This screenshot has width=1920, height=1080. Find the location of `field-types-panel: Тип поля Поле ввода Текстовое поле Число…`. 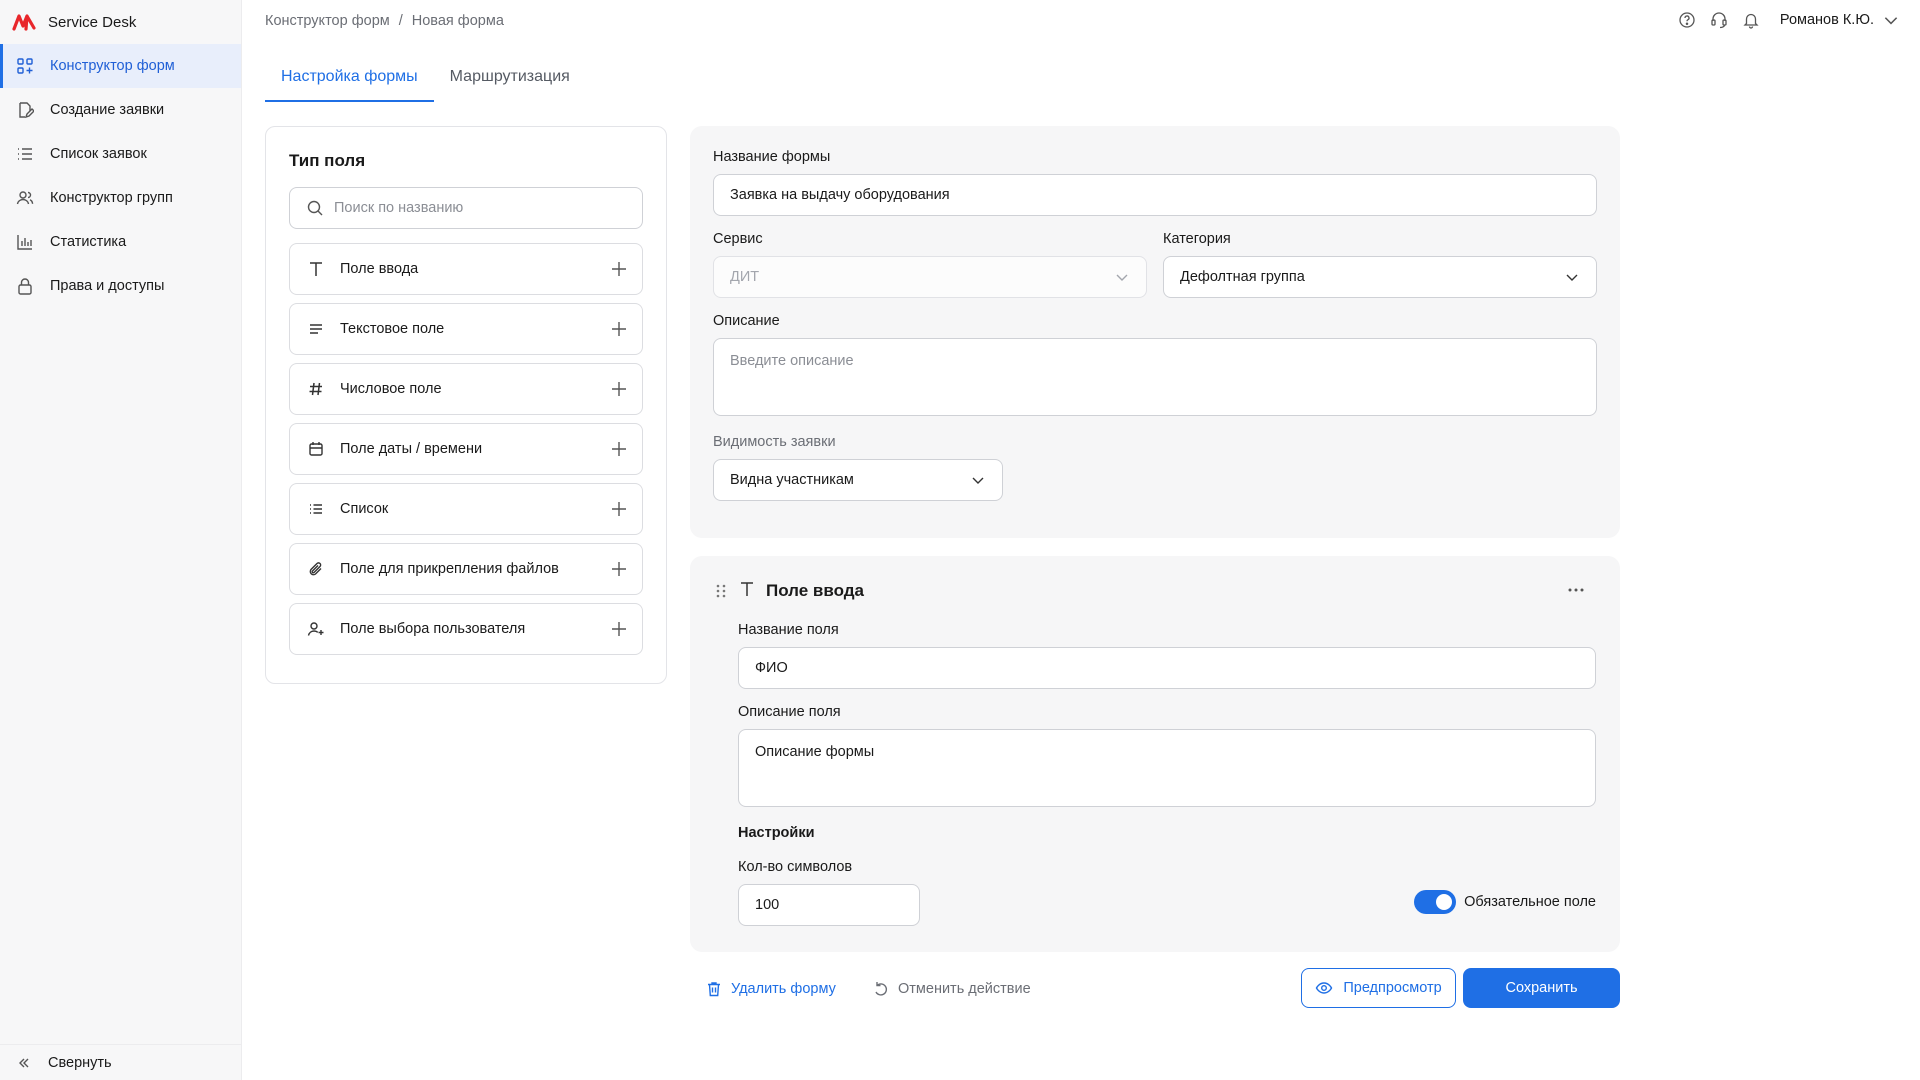

field-types-panel: Тип поля Поле ввода Текстовое поле Число… is located at coordinates (466, 405).